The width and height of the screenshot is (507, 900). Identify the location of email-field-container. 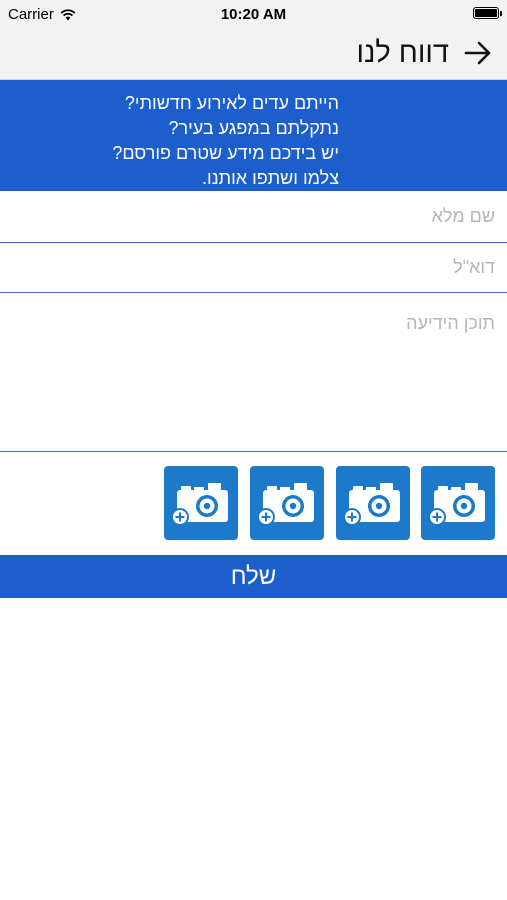
(253, 268).